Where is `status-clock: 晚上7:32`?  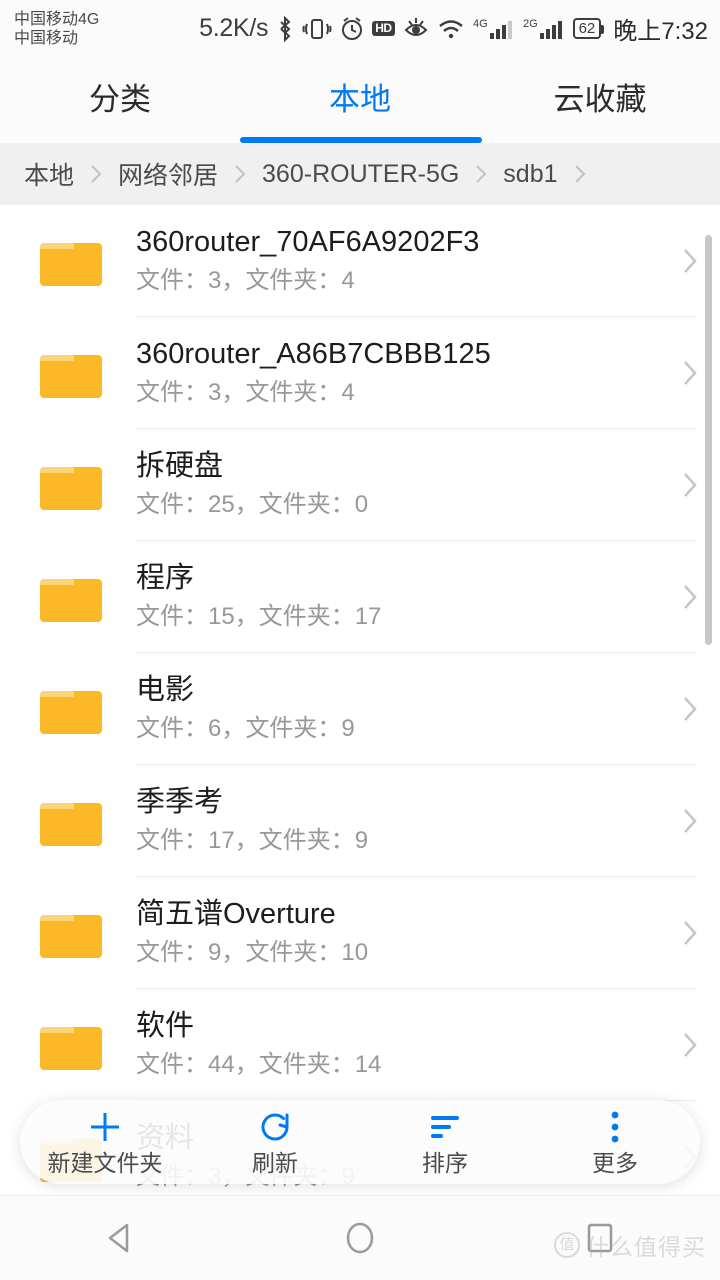 status-clock: 晚上7:32 is located at coordinates (660, 31).